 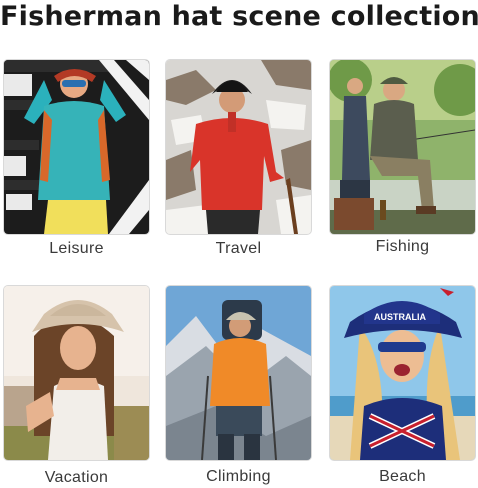 I want to click on scene-photo-fishing, so click(x=402, y=147).